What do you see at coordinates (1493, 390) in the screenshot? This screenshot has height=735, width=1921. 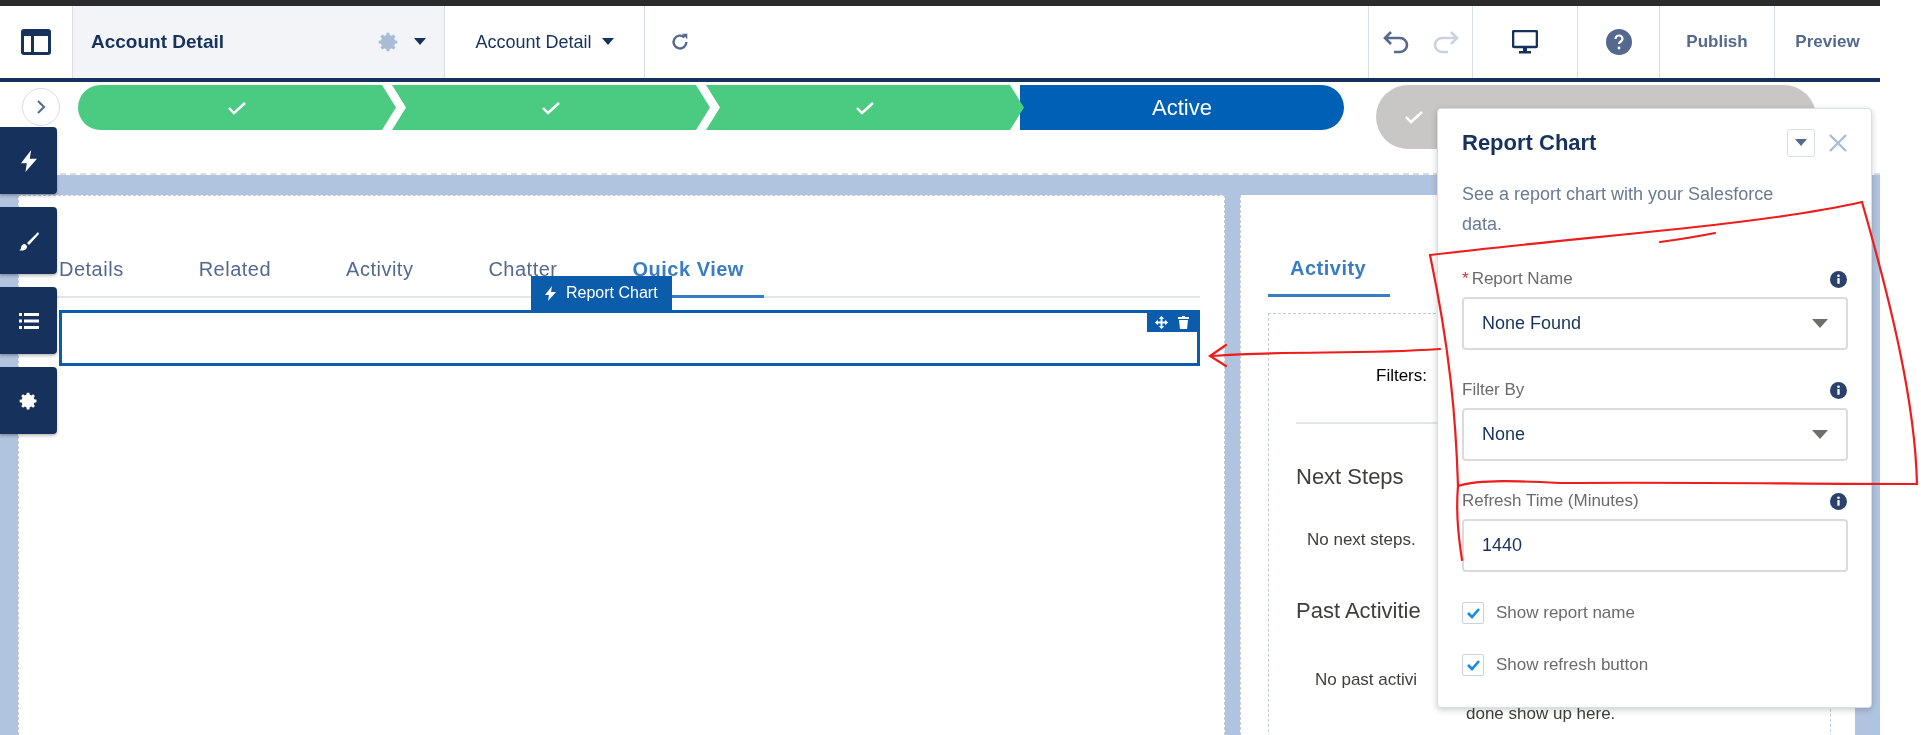 I see `field-label: Filter By` at bounding box center [1493, 390].